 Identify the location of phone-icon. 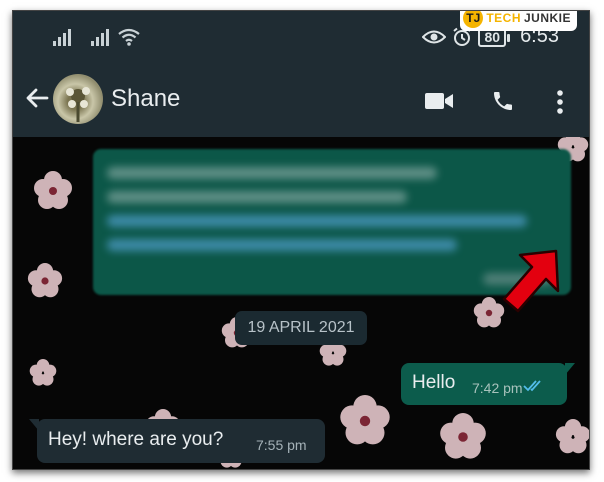
(503, 101).